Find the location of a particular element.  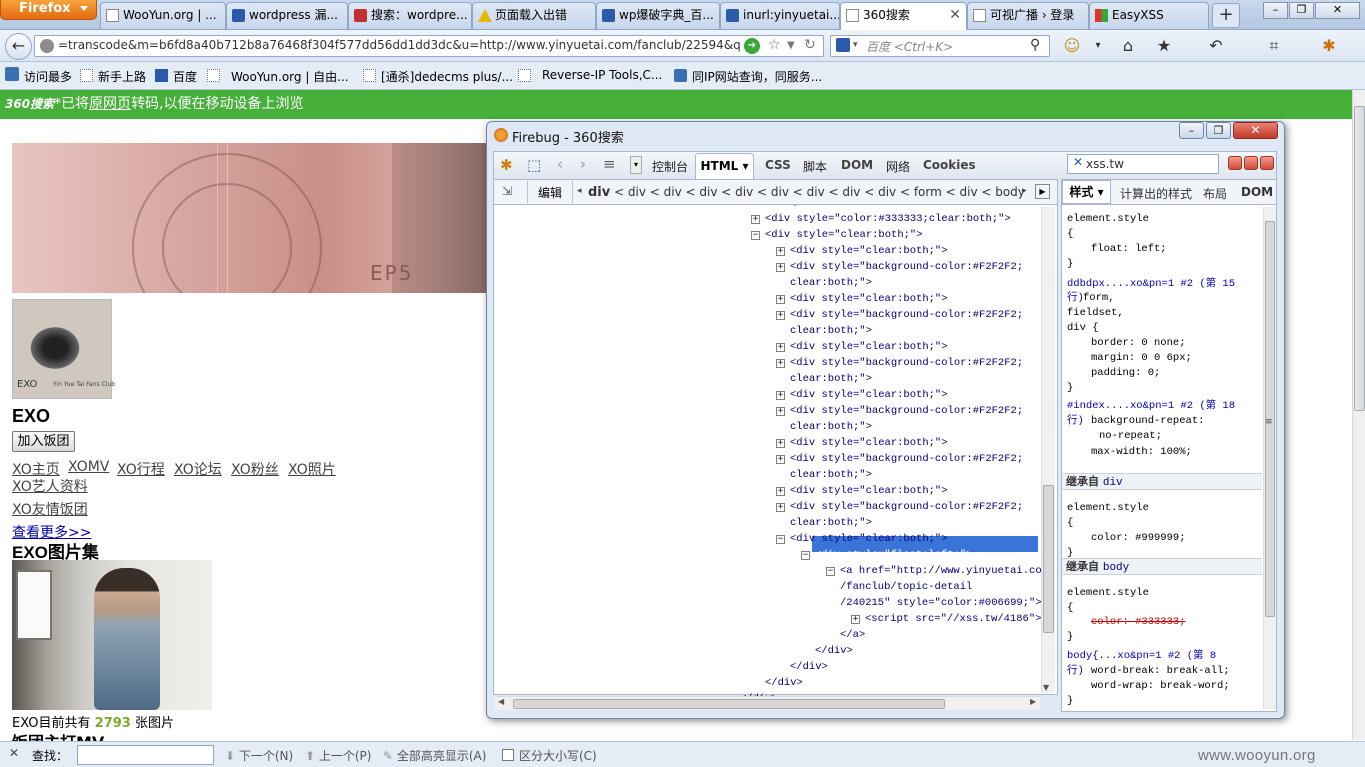

undo-icon: ↶ is located at coordinates (1216, 46).